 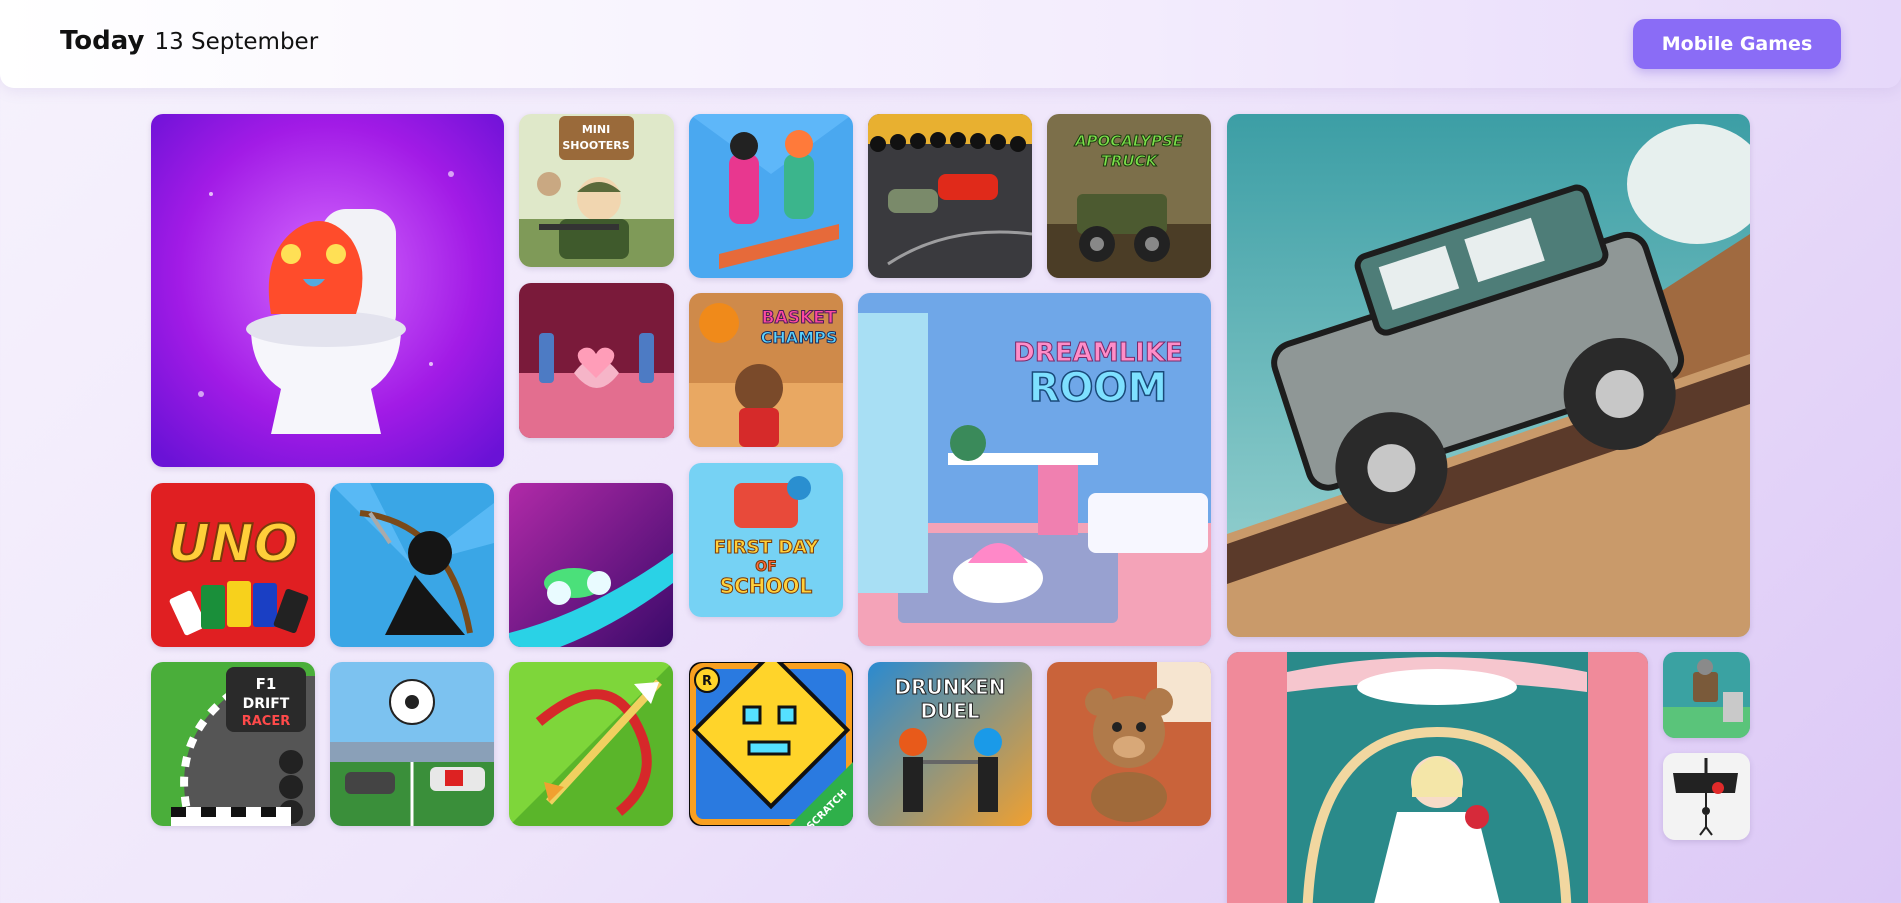 What do you see at coordinates (266, 684) in the screenshot?
I see `f1-line1: F1` at bounding box center [266, 684].